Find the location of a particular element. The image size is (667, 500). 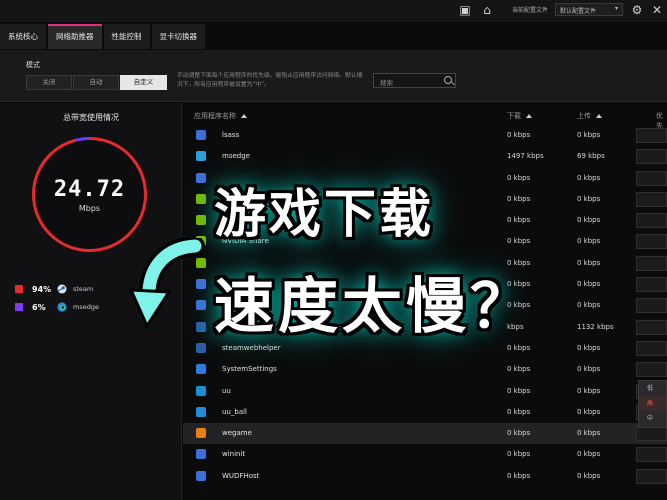

mode-title: 模式 is located at coordinates (33, 65).